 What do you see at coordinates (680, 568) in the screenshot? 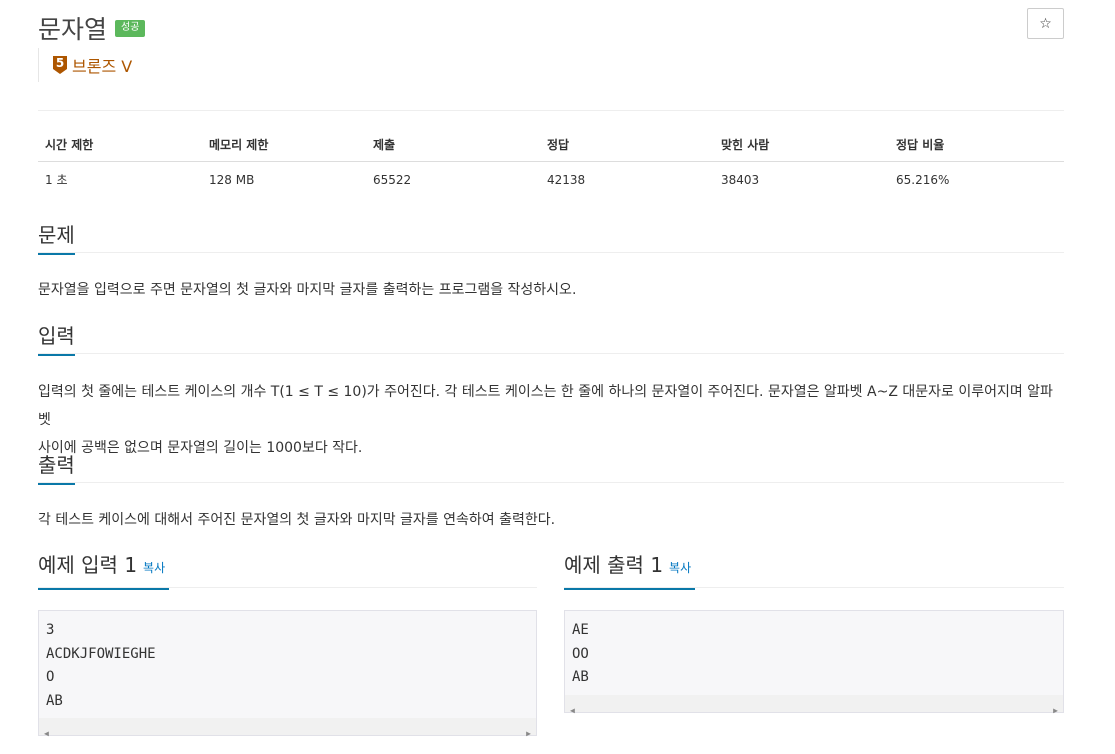
I see `copy-sample-output-link: 복사` at bounding box center [680, 568].